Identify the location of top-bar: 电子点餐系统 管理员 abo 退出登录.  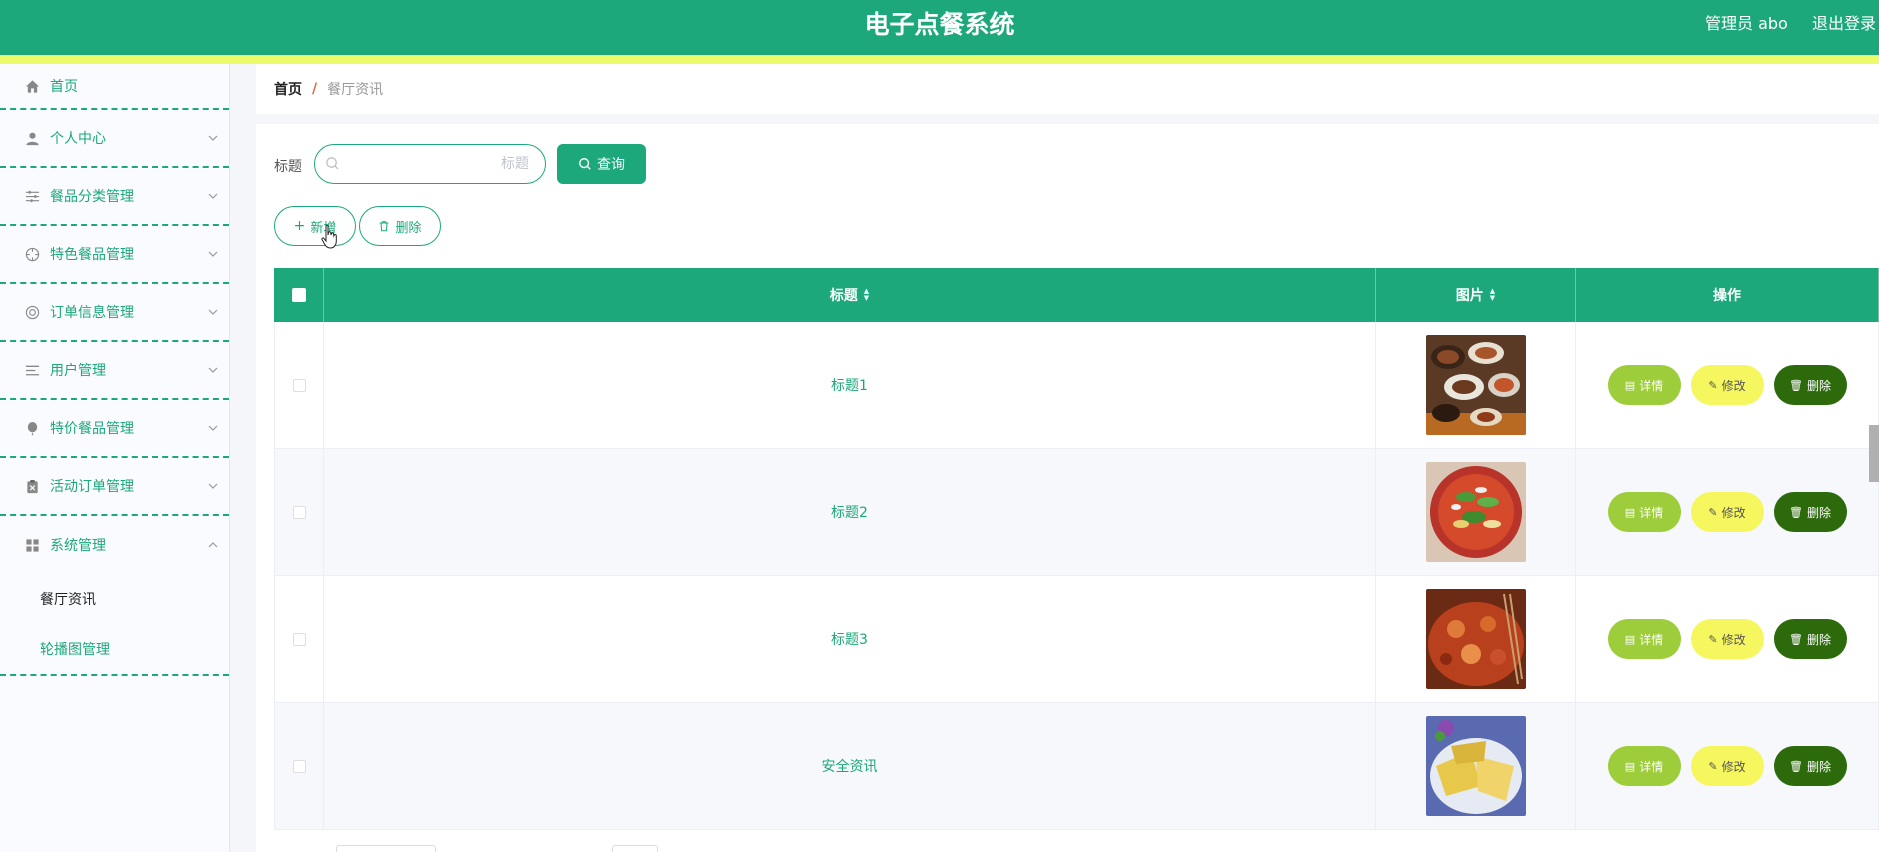
(939, 27).